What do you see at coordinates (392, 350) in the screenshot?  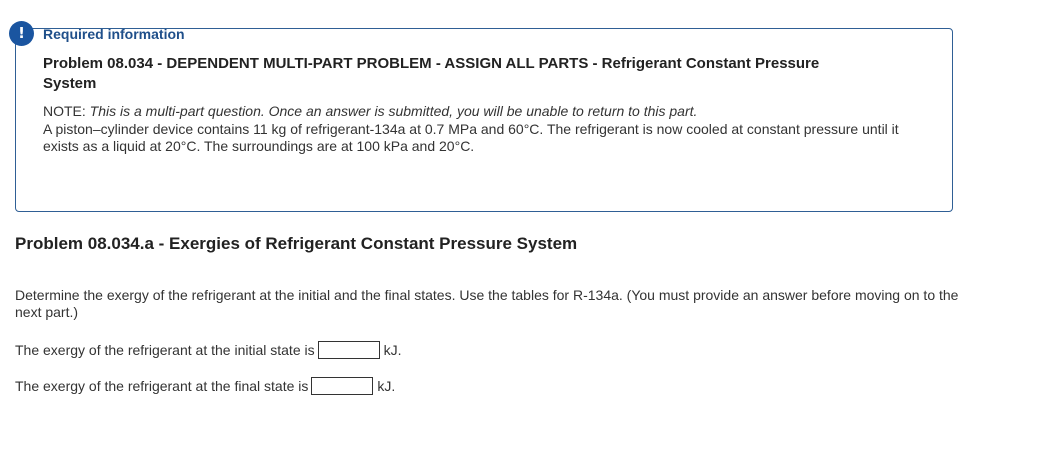 I see `initial-exergy-unit: kJ.` at bounding box center [392, 350].